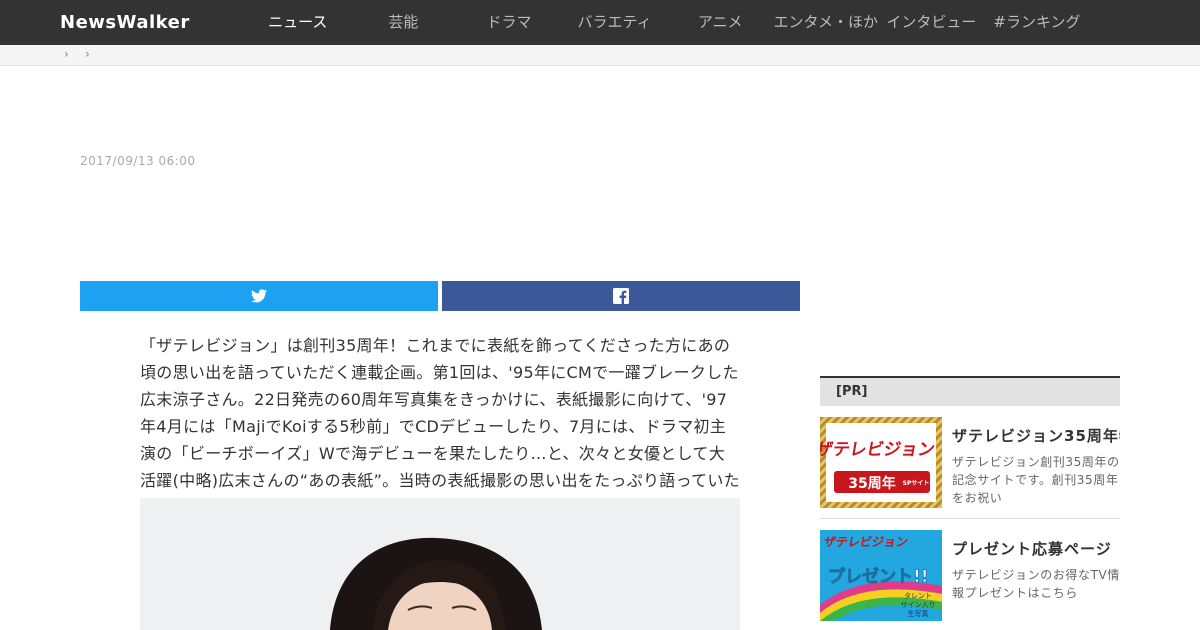 This screenshot has width=1200, height=630. What do you see at coordinates (298, 22) in the screenshot?
I see `nav-item-news: ニュース` at bounding box center [298, 22].